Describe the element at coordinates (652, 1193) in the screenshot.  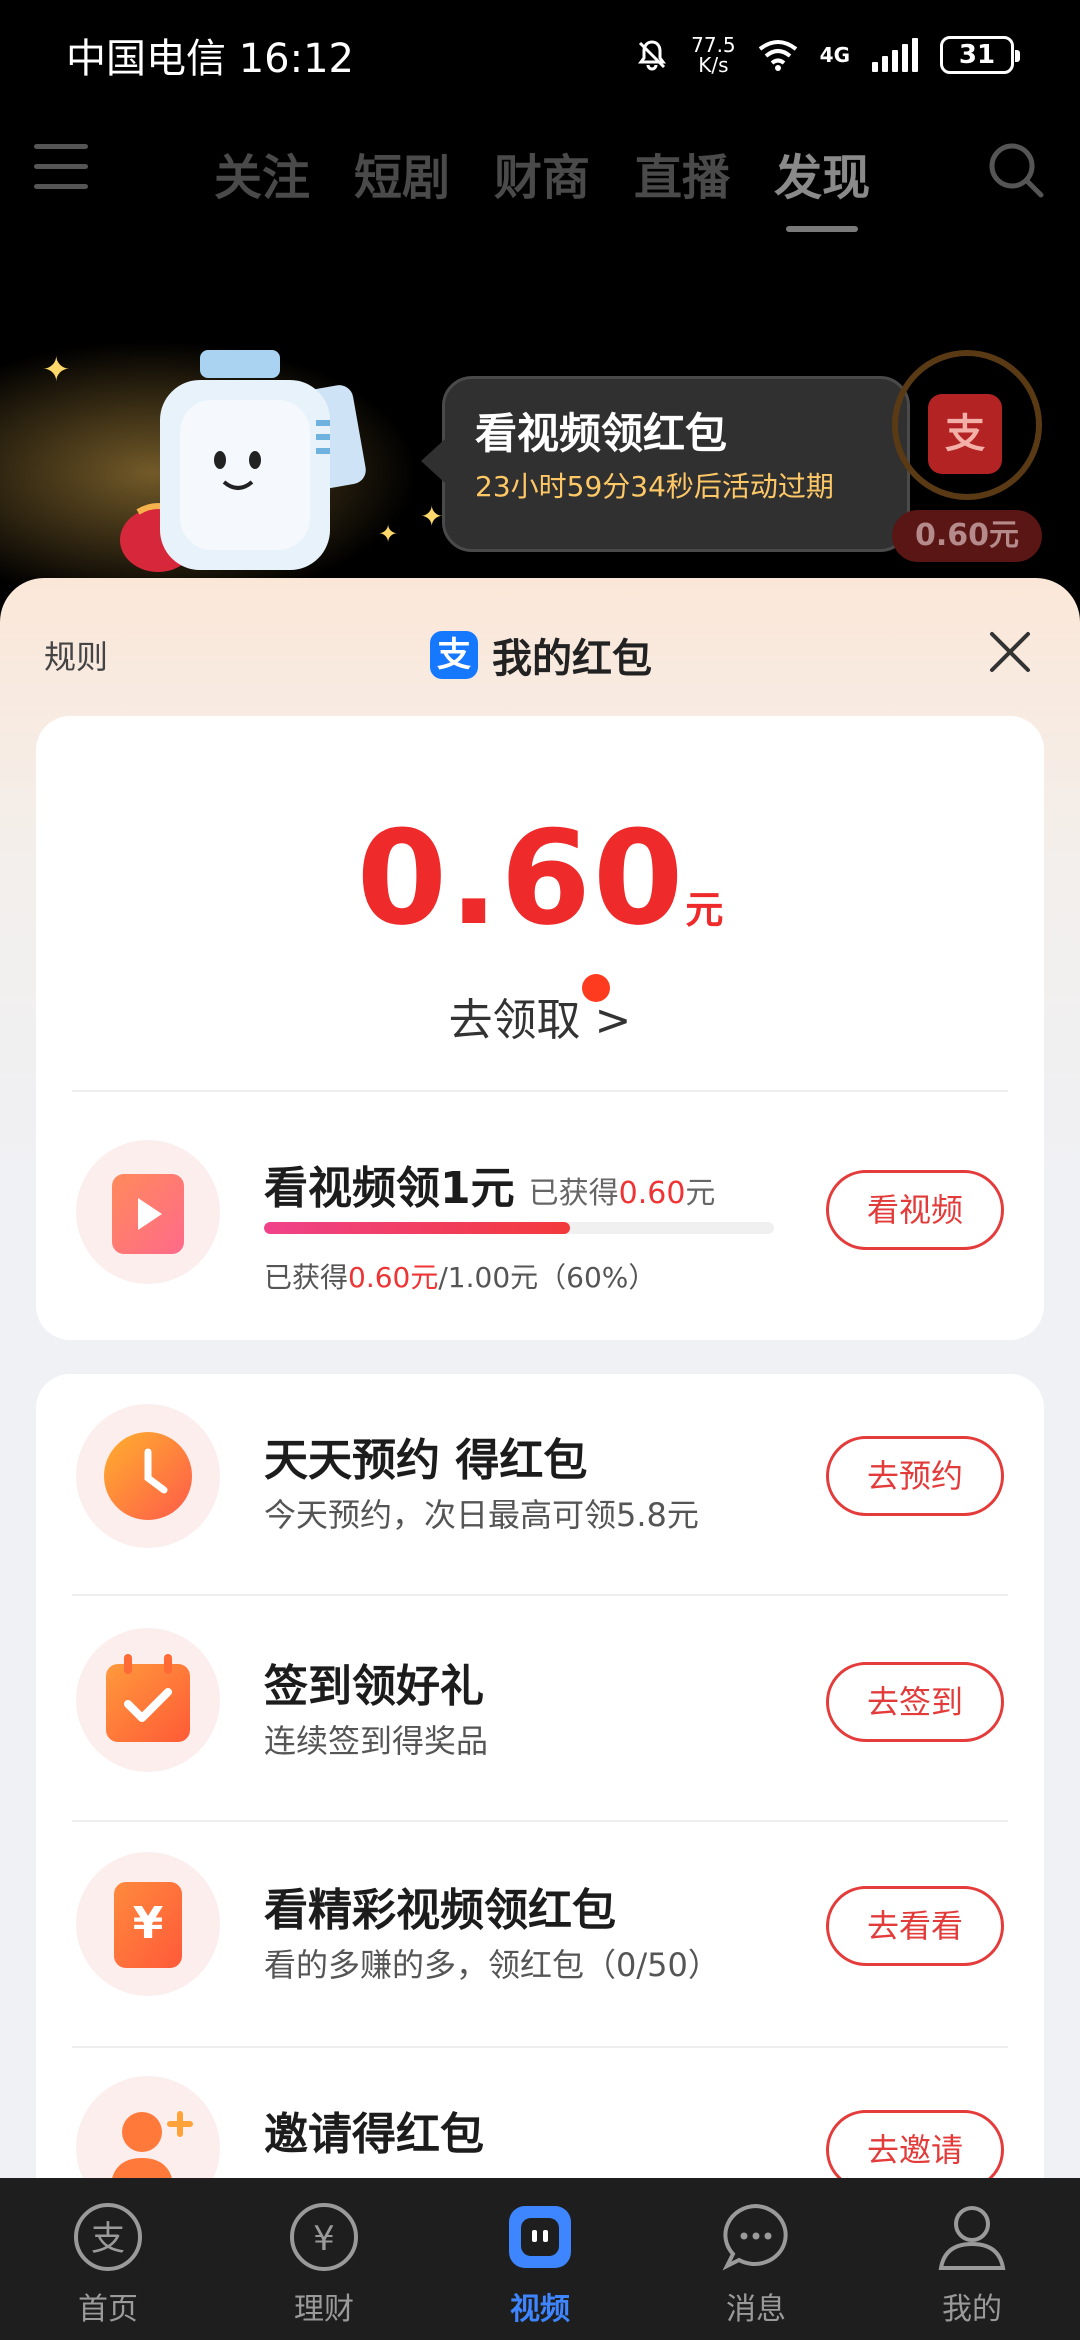
I see `earned-value: 0.60` at that location.